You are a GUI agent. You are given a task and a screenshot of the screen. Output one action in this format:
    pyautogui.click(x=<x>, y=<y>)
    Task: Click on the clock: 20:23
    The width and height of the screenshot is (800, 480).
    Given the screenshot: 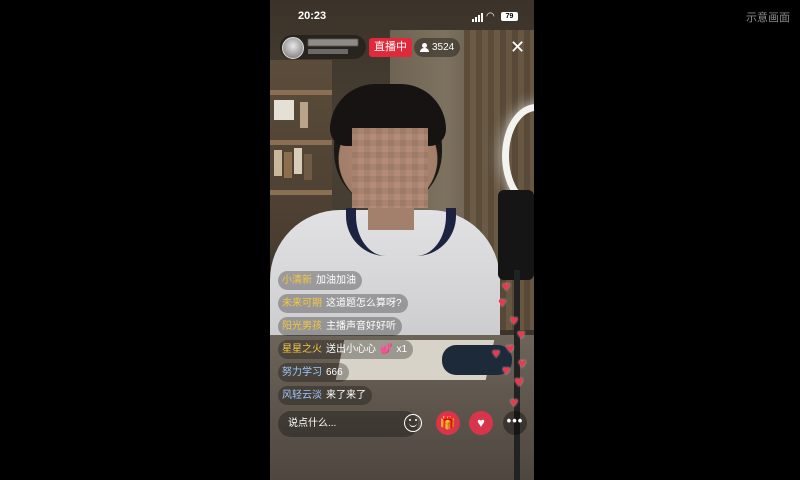 What is the action you would take?
    pyautogui.click(x=312, y=16)
    